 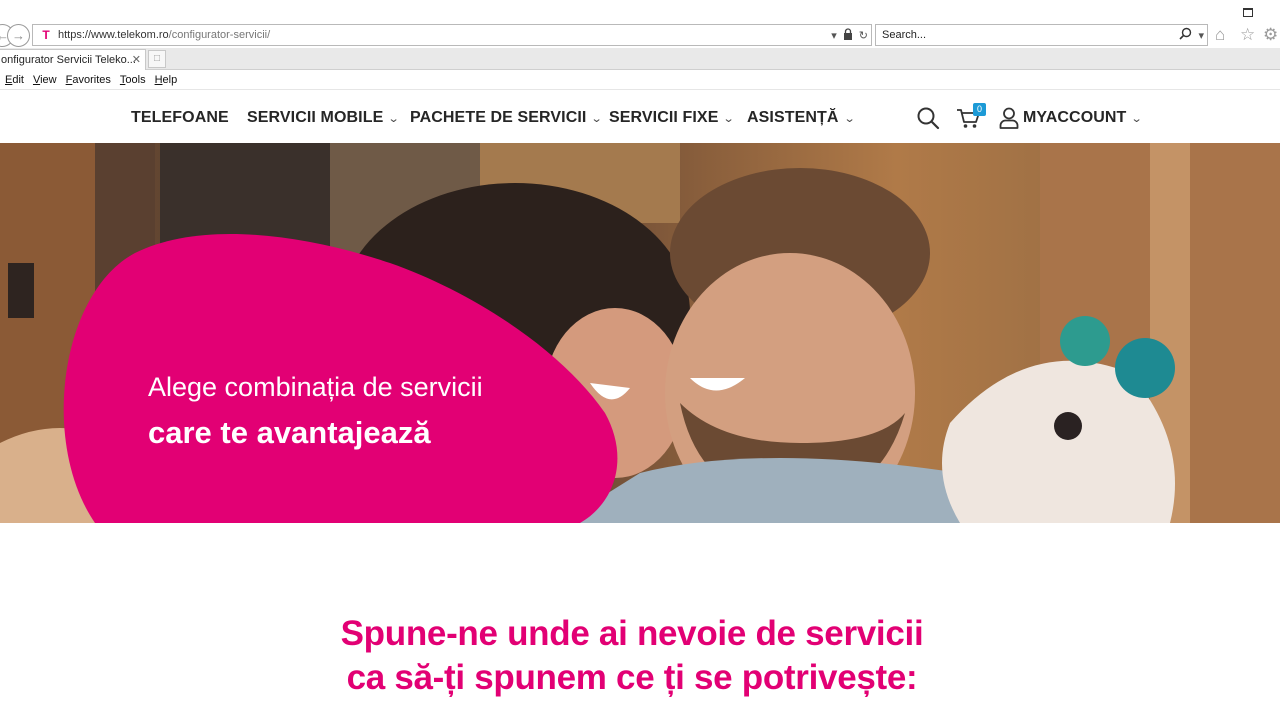 I want to click on telekom-favicon-icon: T, so click(x=46, y=35).